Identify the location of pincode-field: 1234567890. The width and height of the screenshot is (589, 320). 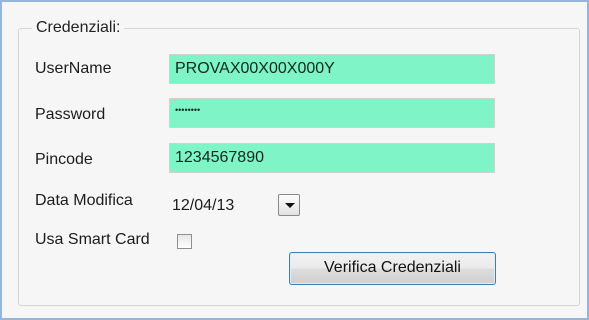
(332, 158).